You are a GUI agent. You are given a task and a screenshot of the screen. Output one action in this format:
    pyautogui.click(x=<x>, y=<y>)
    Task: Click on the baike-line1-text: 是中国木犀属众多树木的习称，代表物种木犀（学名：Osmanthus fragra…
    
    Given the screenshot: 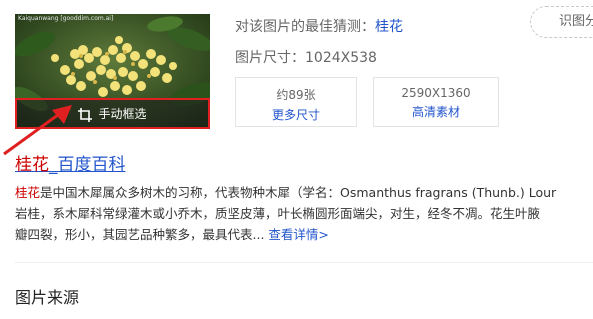 What is the action you would take?
    pyautogui.click(x=298, y=192)
    